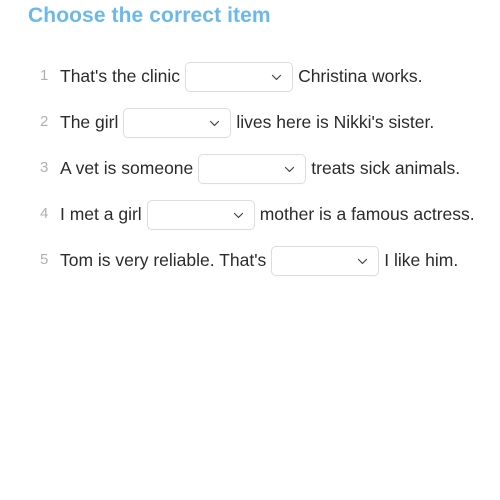 The height and width of the screenshot is (500, 500). I want to click on page-title: Choose the correct item, so click(149, 15).